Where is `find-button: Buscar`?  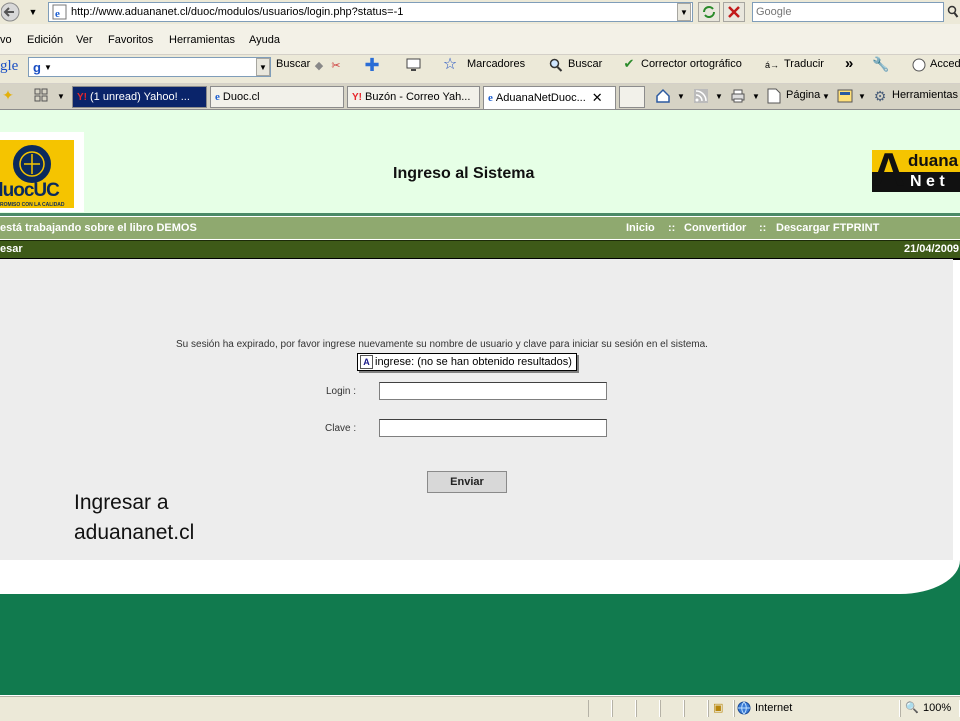 find-button: Buscar is located at coordinates (585, 64).